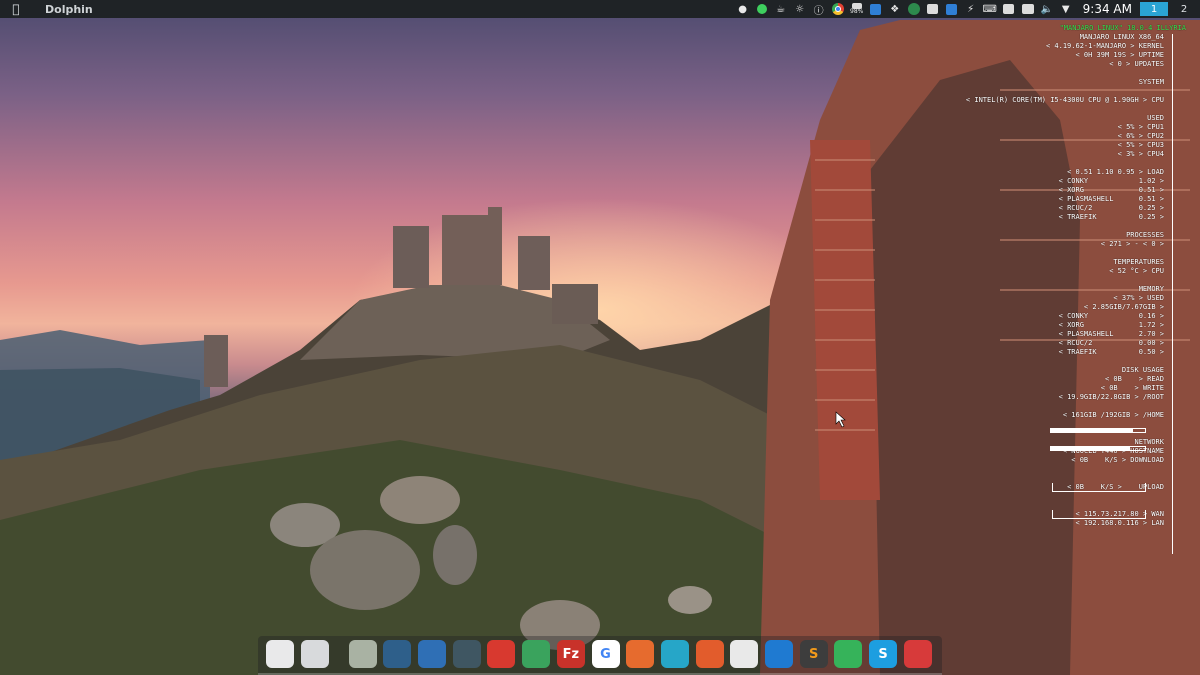  What do you see at coordinates (1155, 118) in the screenshot?
I see `conky-line: USED` at bounding box center [1155, 118].